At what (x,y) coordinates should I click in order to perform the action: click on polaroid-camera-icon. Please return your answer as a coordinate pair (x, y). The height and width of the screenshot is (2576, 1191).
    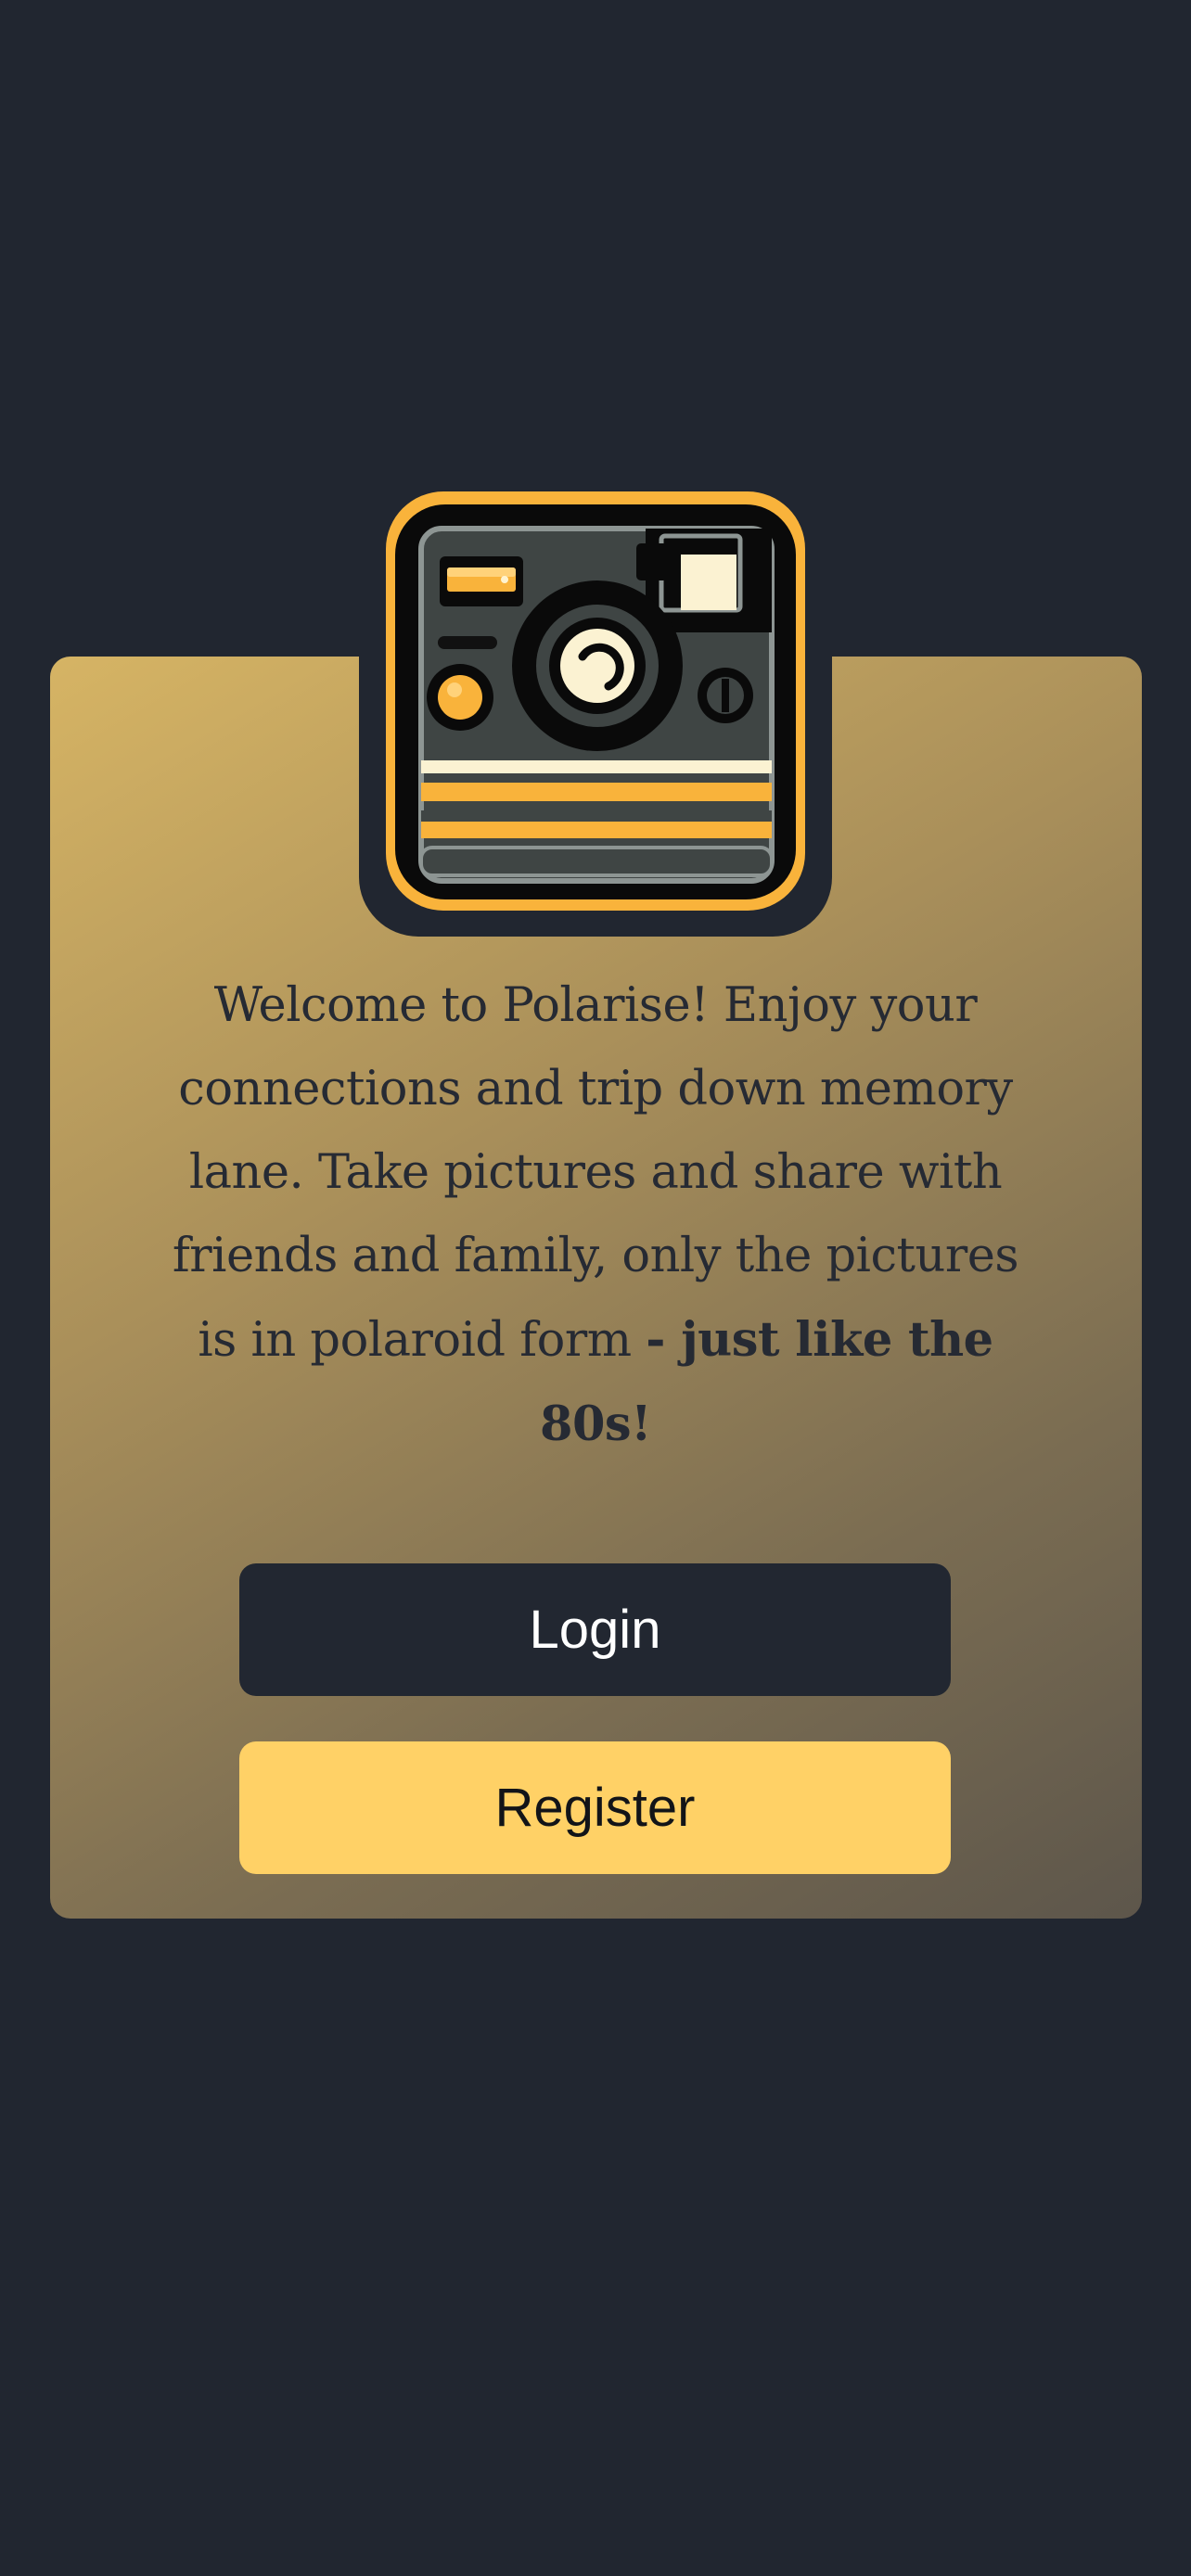
    Looking at the image, I should click on (595, 701).